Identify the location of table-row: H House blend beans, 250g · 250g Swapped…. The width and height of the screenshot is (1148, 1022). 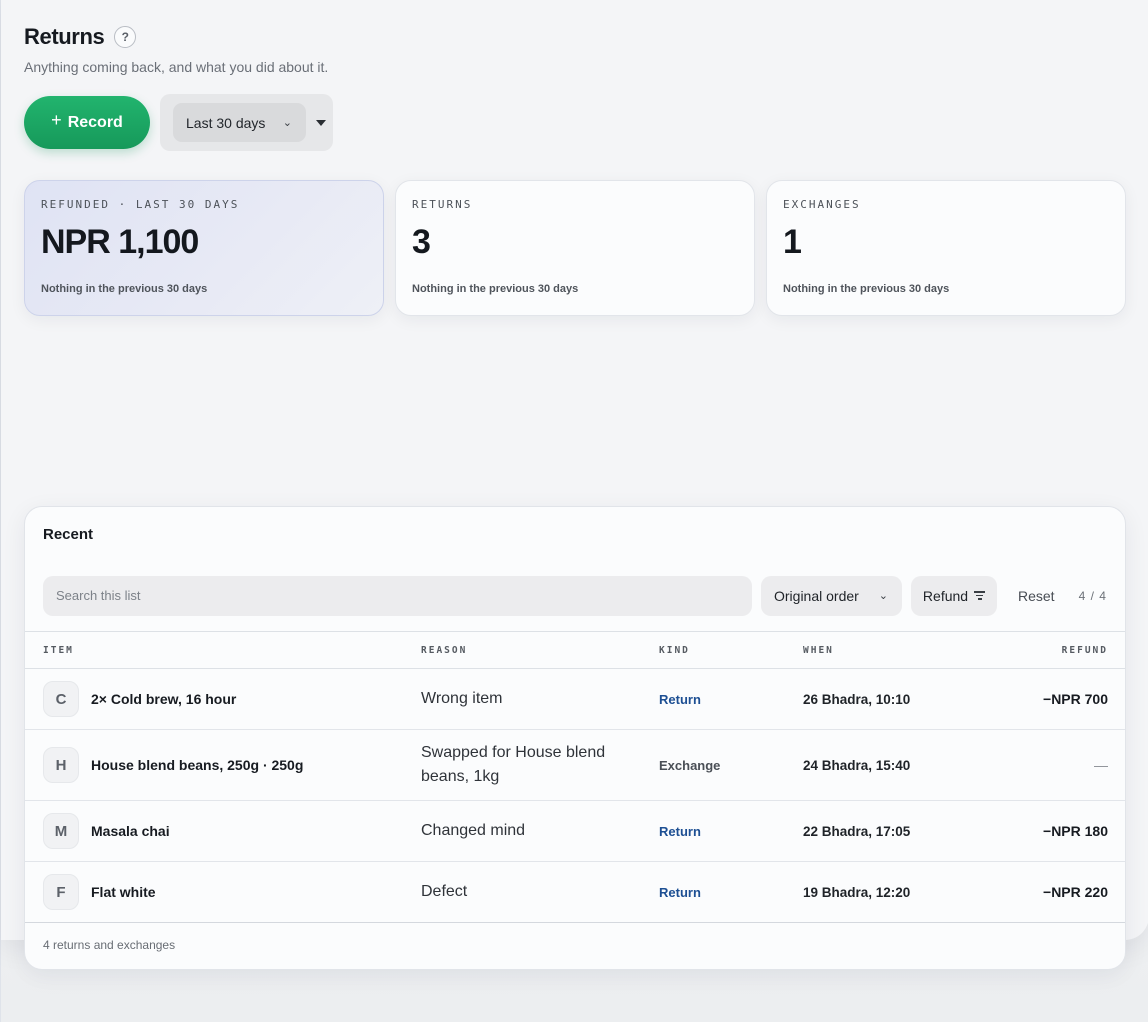
(575, 765).